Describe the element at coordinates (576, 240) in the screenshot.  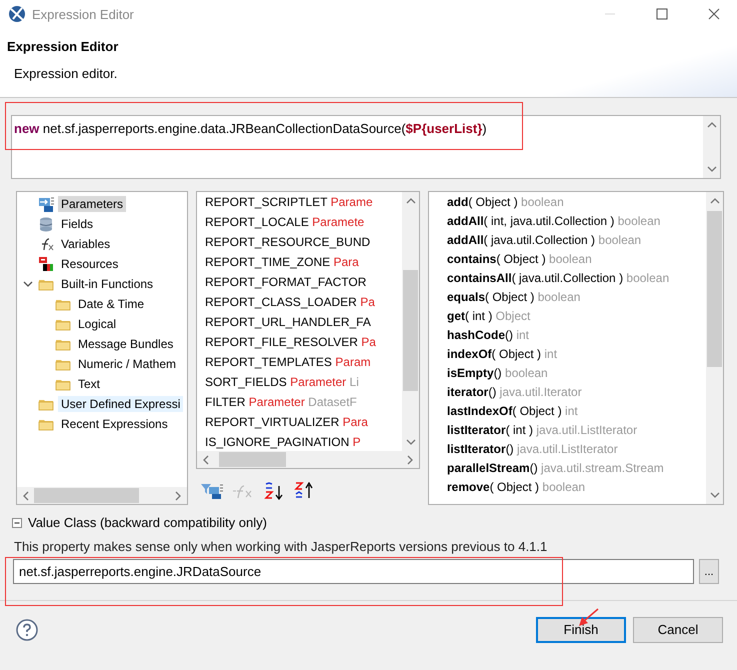
I see `list-item: addAll( java.util.Collection ) boolean` at that location.